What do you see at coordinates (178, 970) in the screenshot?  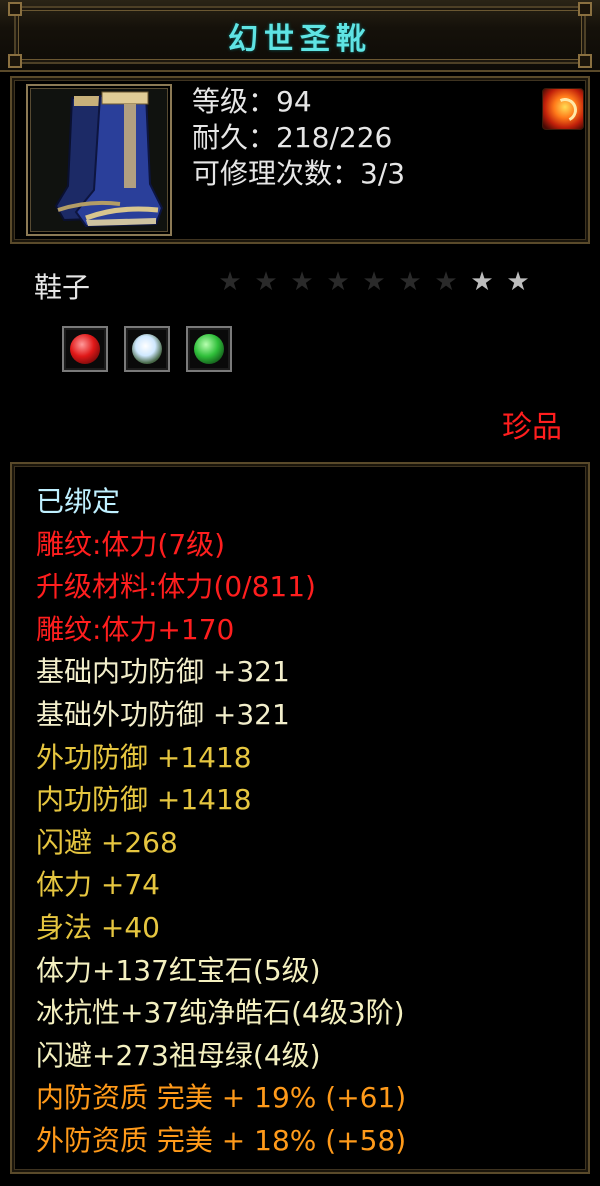 I see `attribute-line: 体力+137红宝石(5级)` at bounding box center [178, 970].